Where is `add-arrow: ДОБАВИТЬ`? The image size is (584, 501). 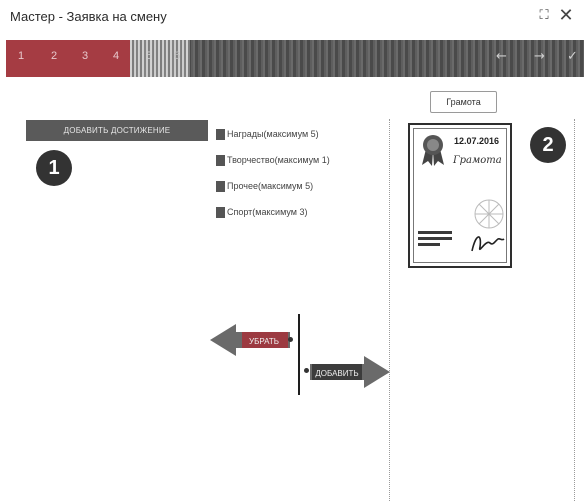
add-arrow: ДОБАВИТЬ is located at coordinates (350, 372).